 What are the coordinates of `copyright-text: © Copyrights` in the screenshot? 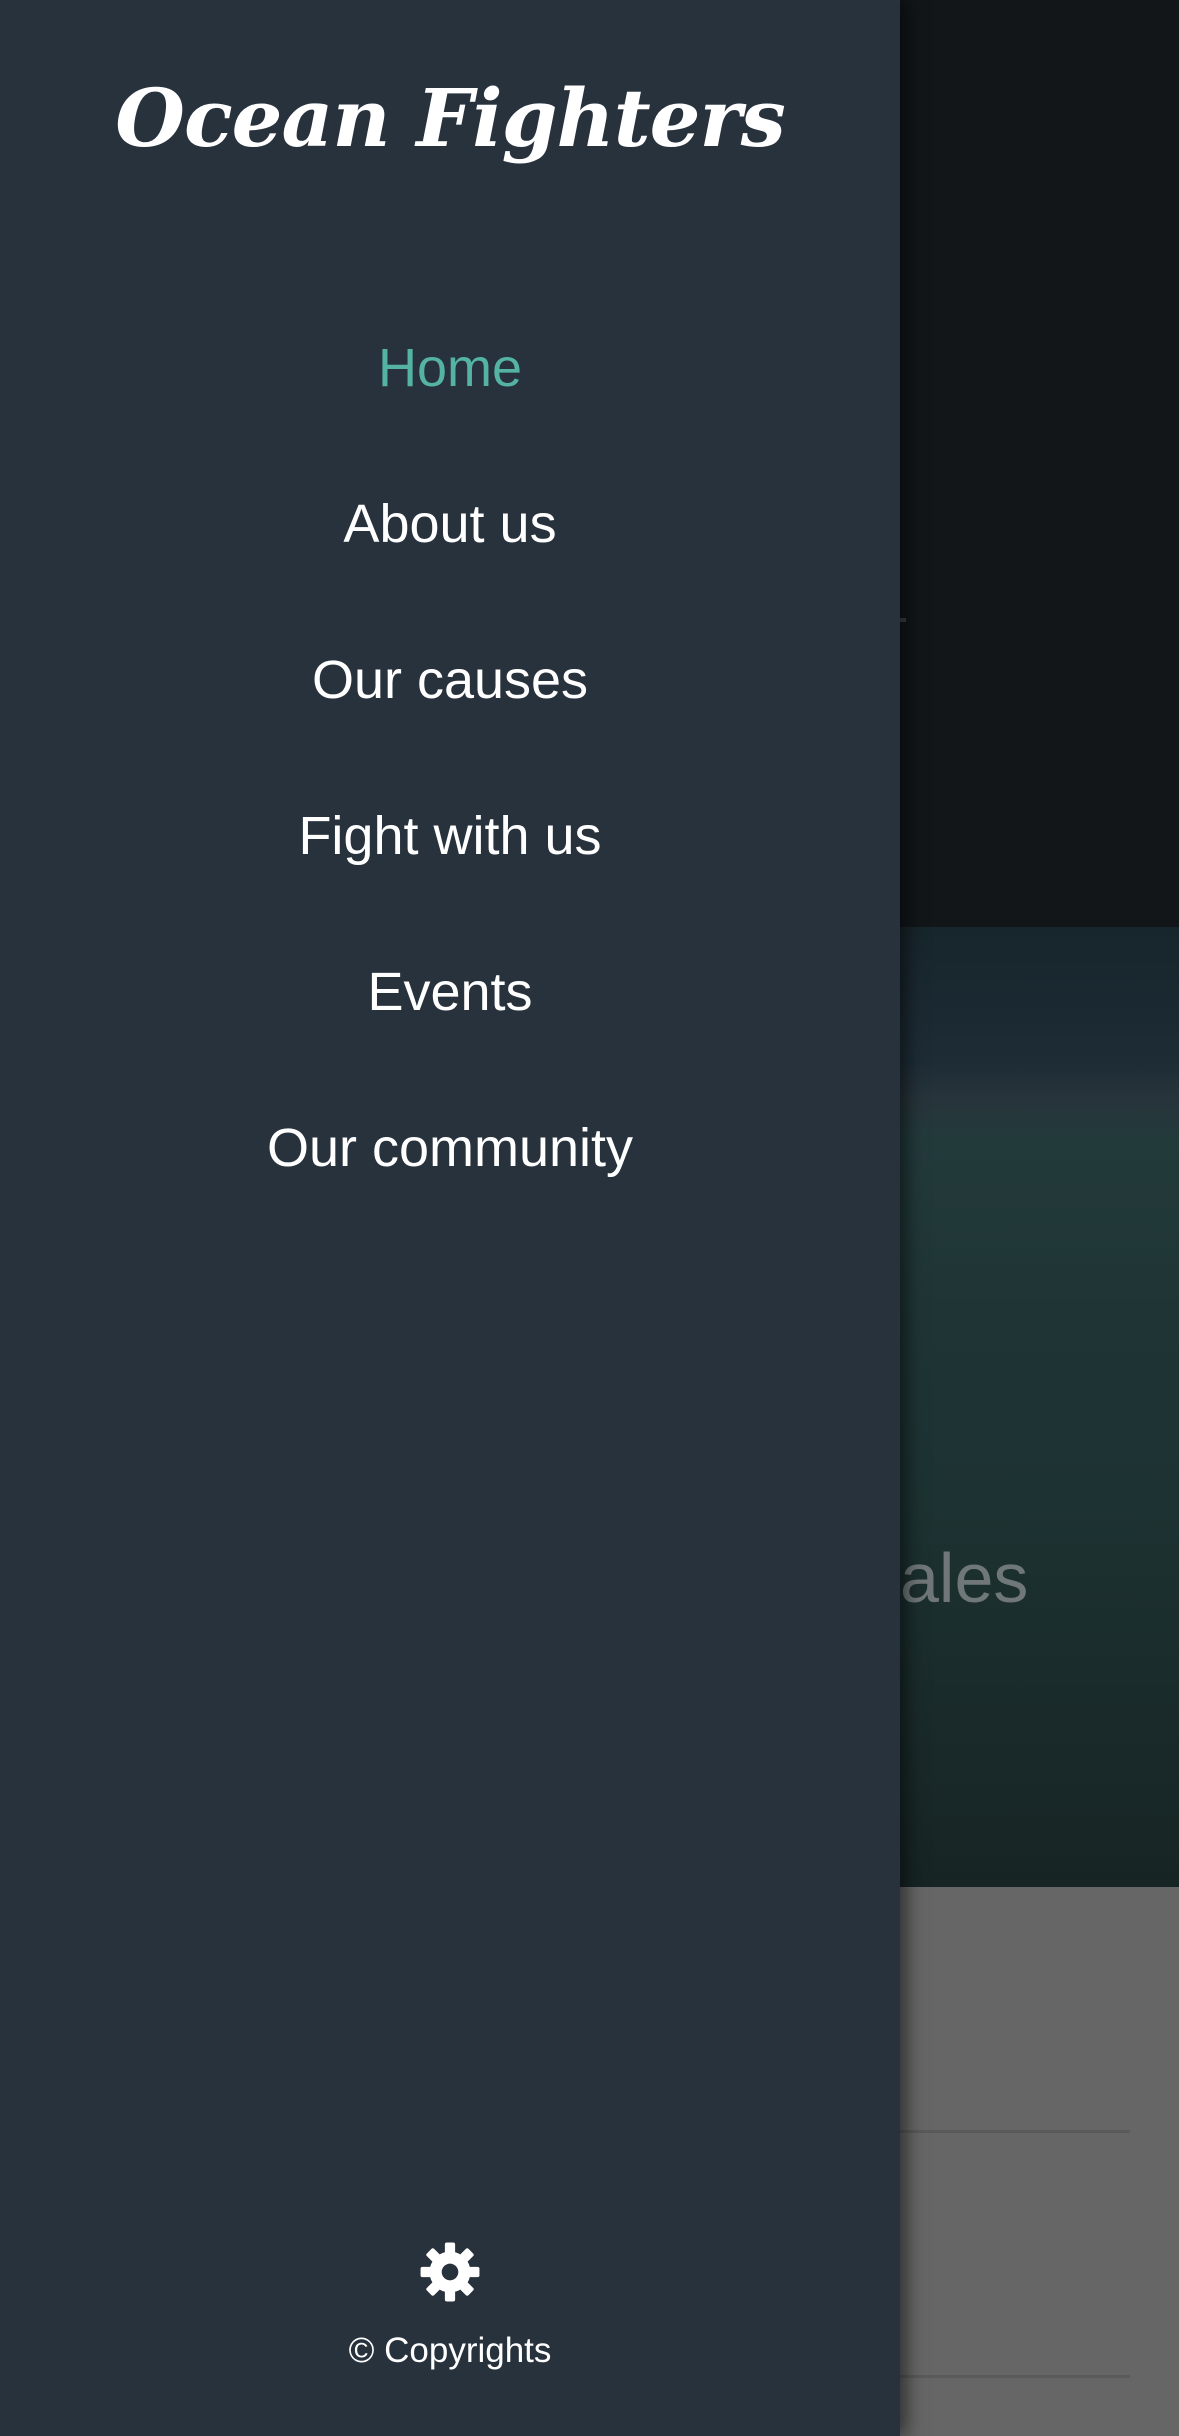 It's located at (450, 2350).